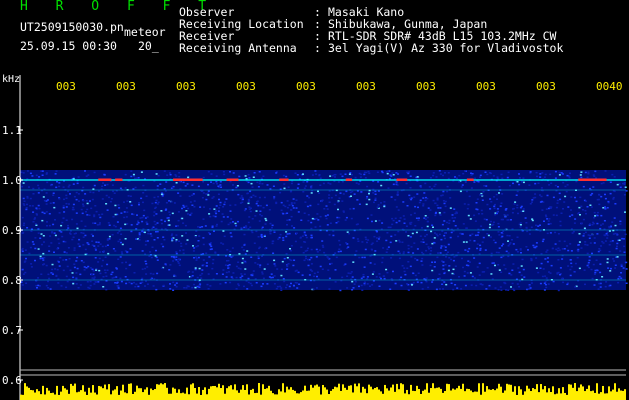 The height and width of the screenshot is (400, 629). Describe the element at coordinates (148, 46) in the screenshot. I see `interval: 20_` at that location.